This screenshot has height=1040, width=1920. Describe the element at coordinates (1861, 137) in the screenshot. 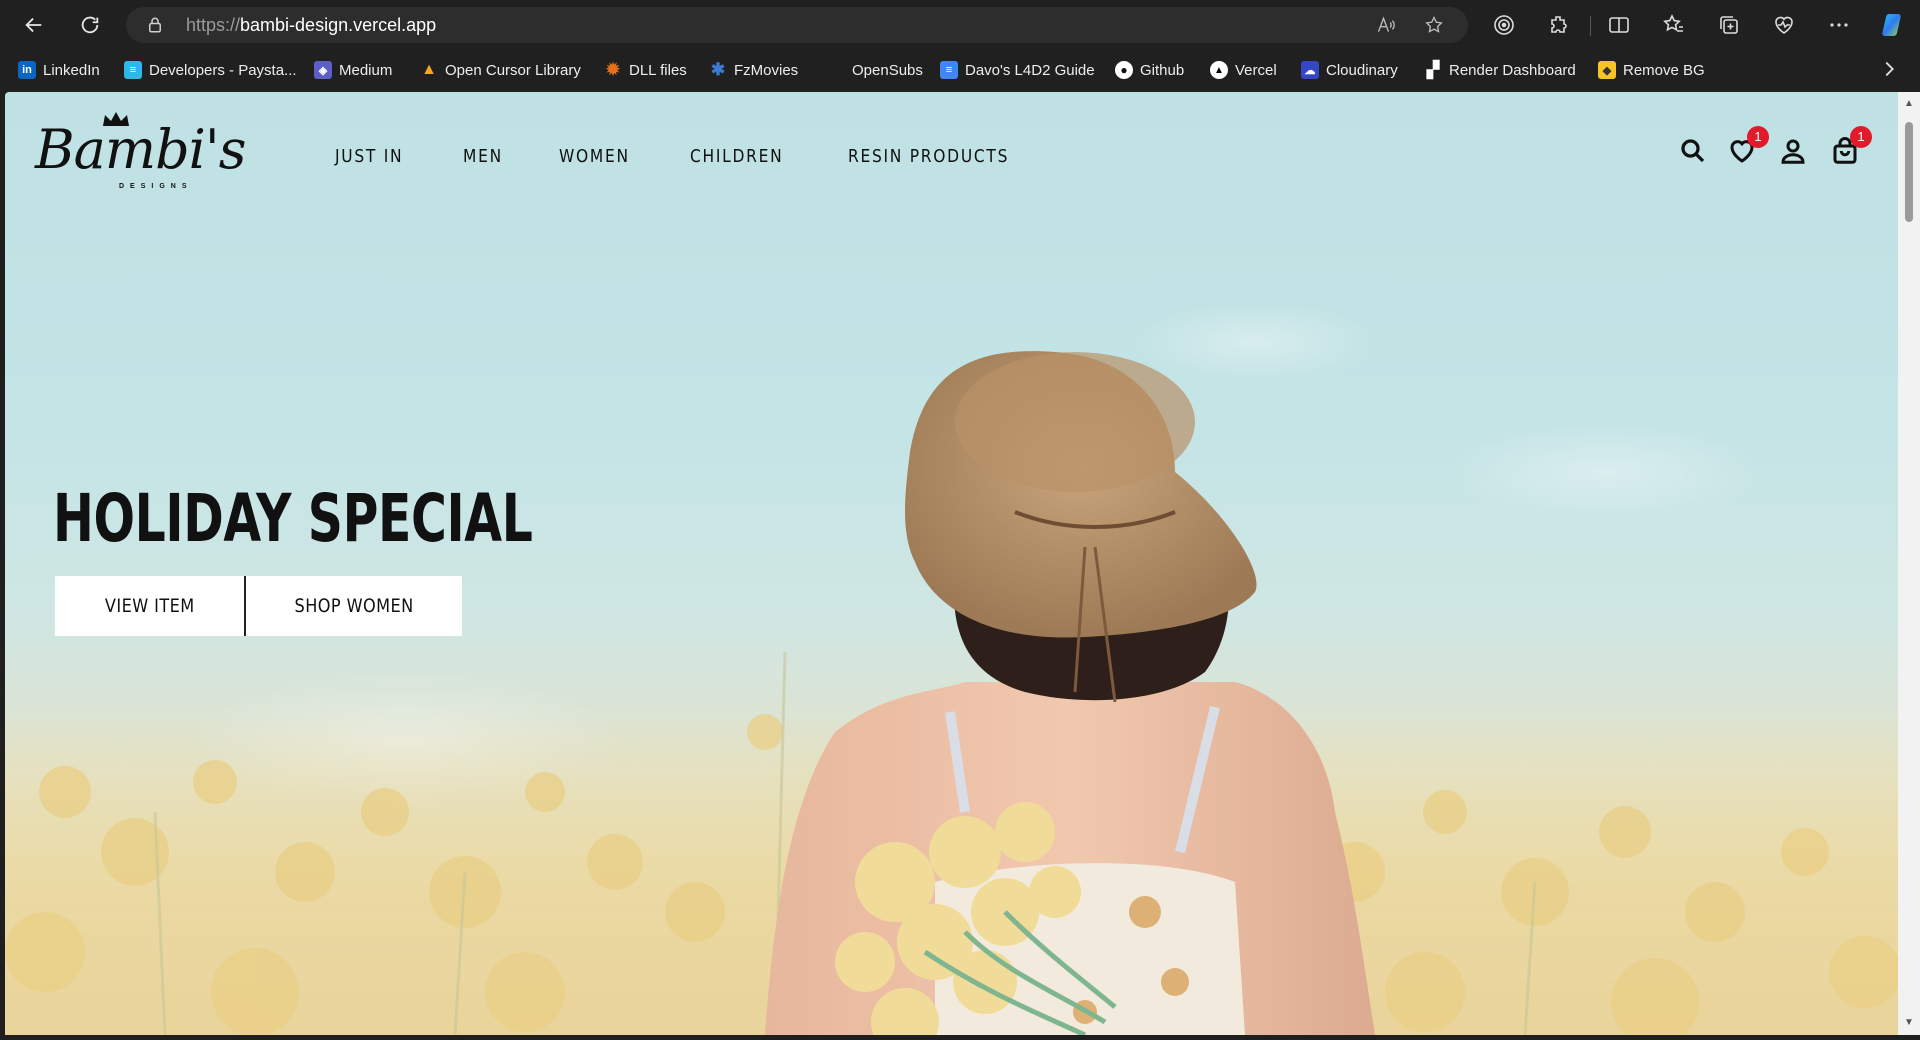

I see `cart-count-badge: 1` at that location.